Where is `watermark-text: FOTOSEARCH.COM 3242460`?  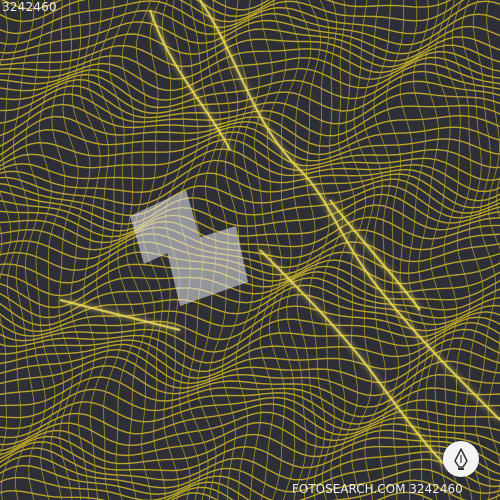
watermark-text: FOTOSEARCH.COM 3242460 is located at coordinates (377, 489).